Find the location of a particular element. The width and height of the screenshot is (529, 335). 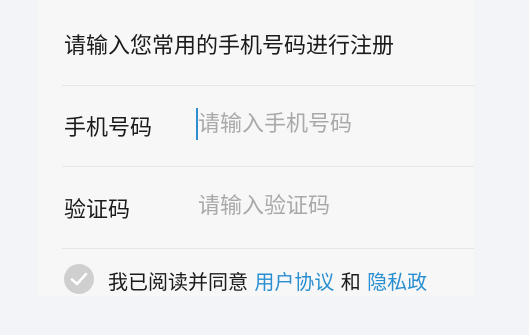

registration-instruction: 请输入您常用的手机号码进行注册 is located at coordinates (229, 46).